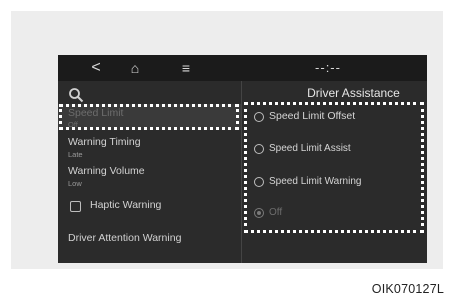 The image size is (454, 302). What do you see at coordinates (242, 68) in the screenshot?
I see `top-bar: < ⌂ ≡ --:--` at bounding box center [242, 68].